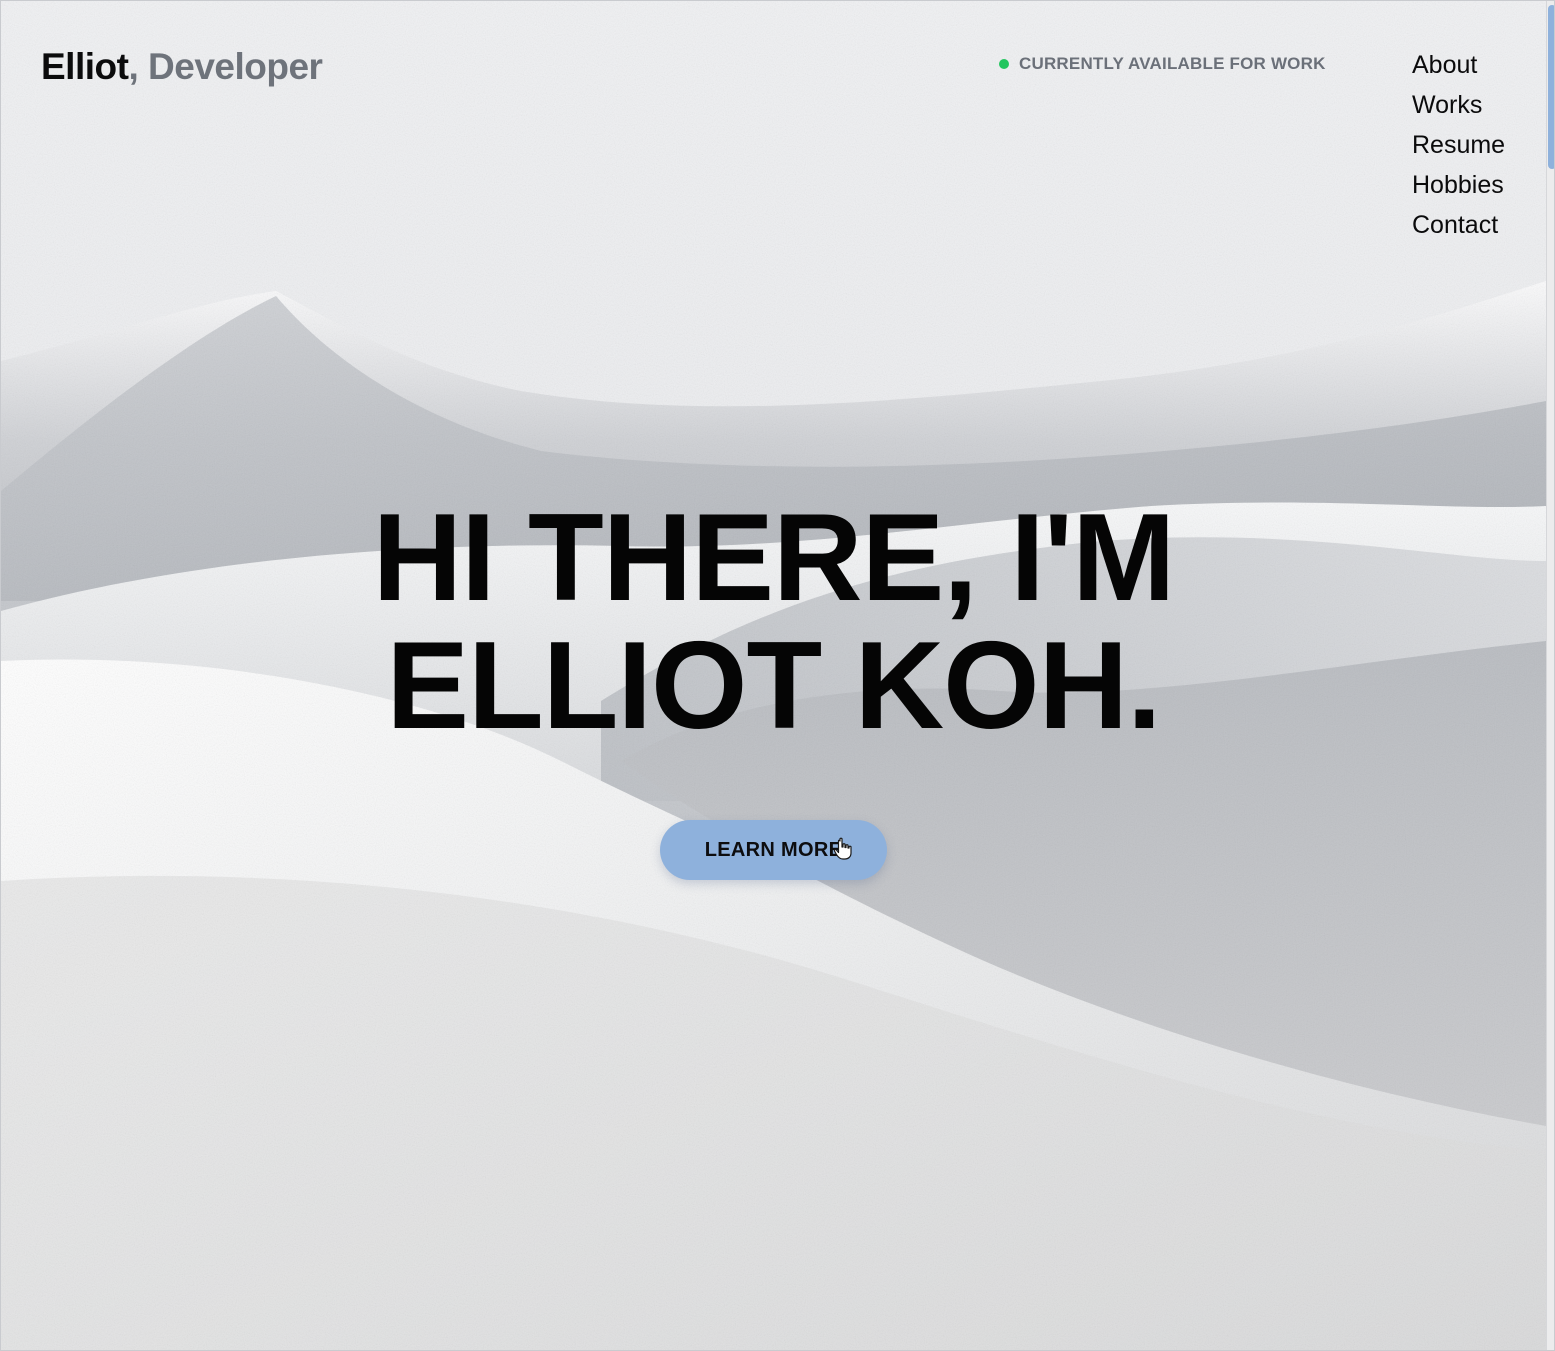 This screenshot has width=1555, height=1351. I want to click on brand-role: Developer, so click(235, 66).